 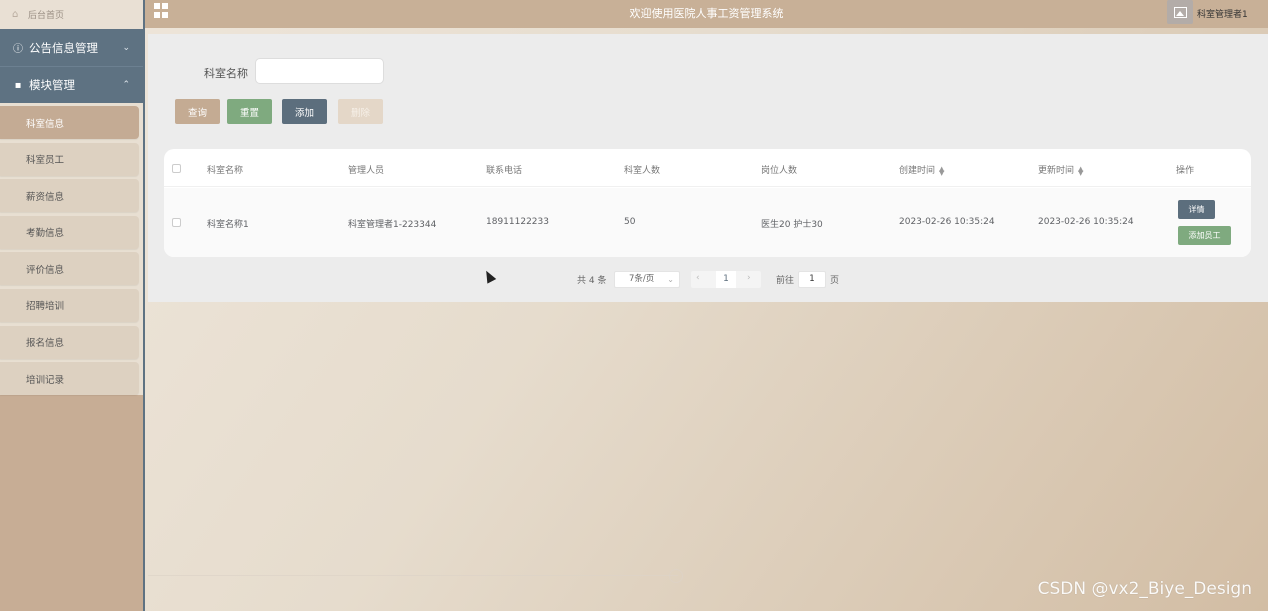 What do you see at coordinates (69, 122) in the screenshot?
I see `sidebar-item-department-info: 科室信息` at bounding box center [69, 122].